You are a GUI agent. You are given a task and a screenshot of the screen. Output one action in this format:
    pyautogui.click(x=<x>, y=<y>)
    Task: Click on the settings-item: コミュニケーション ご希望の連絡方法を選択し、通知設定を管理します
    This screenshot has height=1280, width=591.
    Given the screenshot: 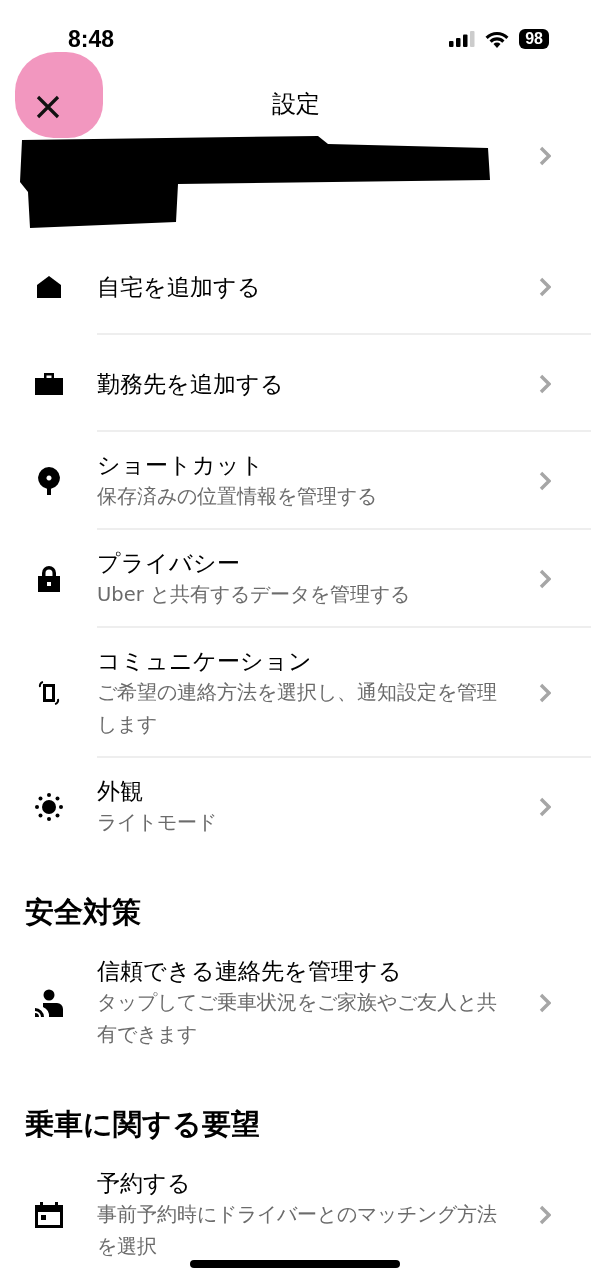 What is the action you would take?
    pyautogui.click(x=295, y=693)
    